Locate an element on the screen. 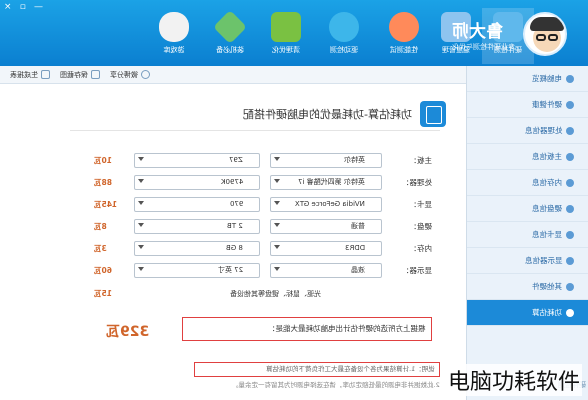  sidebar-item-power: 功耗估算 is located at coordinates (527, 313).